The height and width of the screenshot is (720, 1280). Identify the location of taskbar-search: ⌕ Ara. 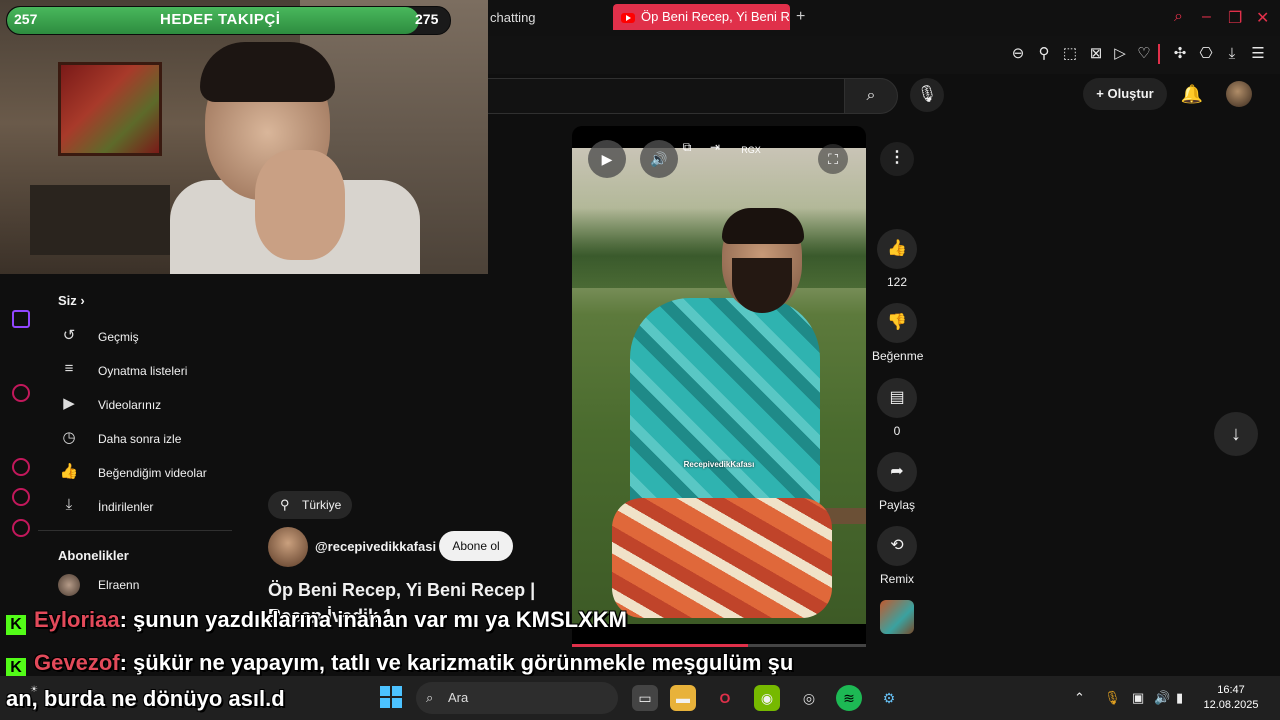
(517, 698).